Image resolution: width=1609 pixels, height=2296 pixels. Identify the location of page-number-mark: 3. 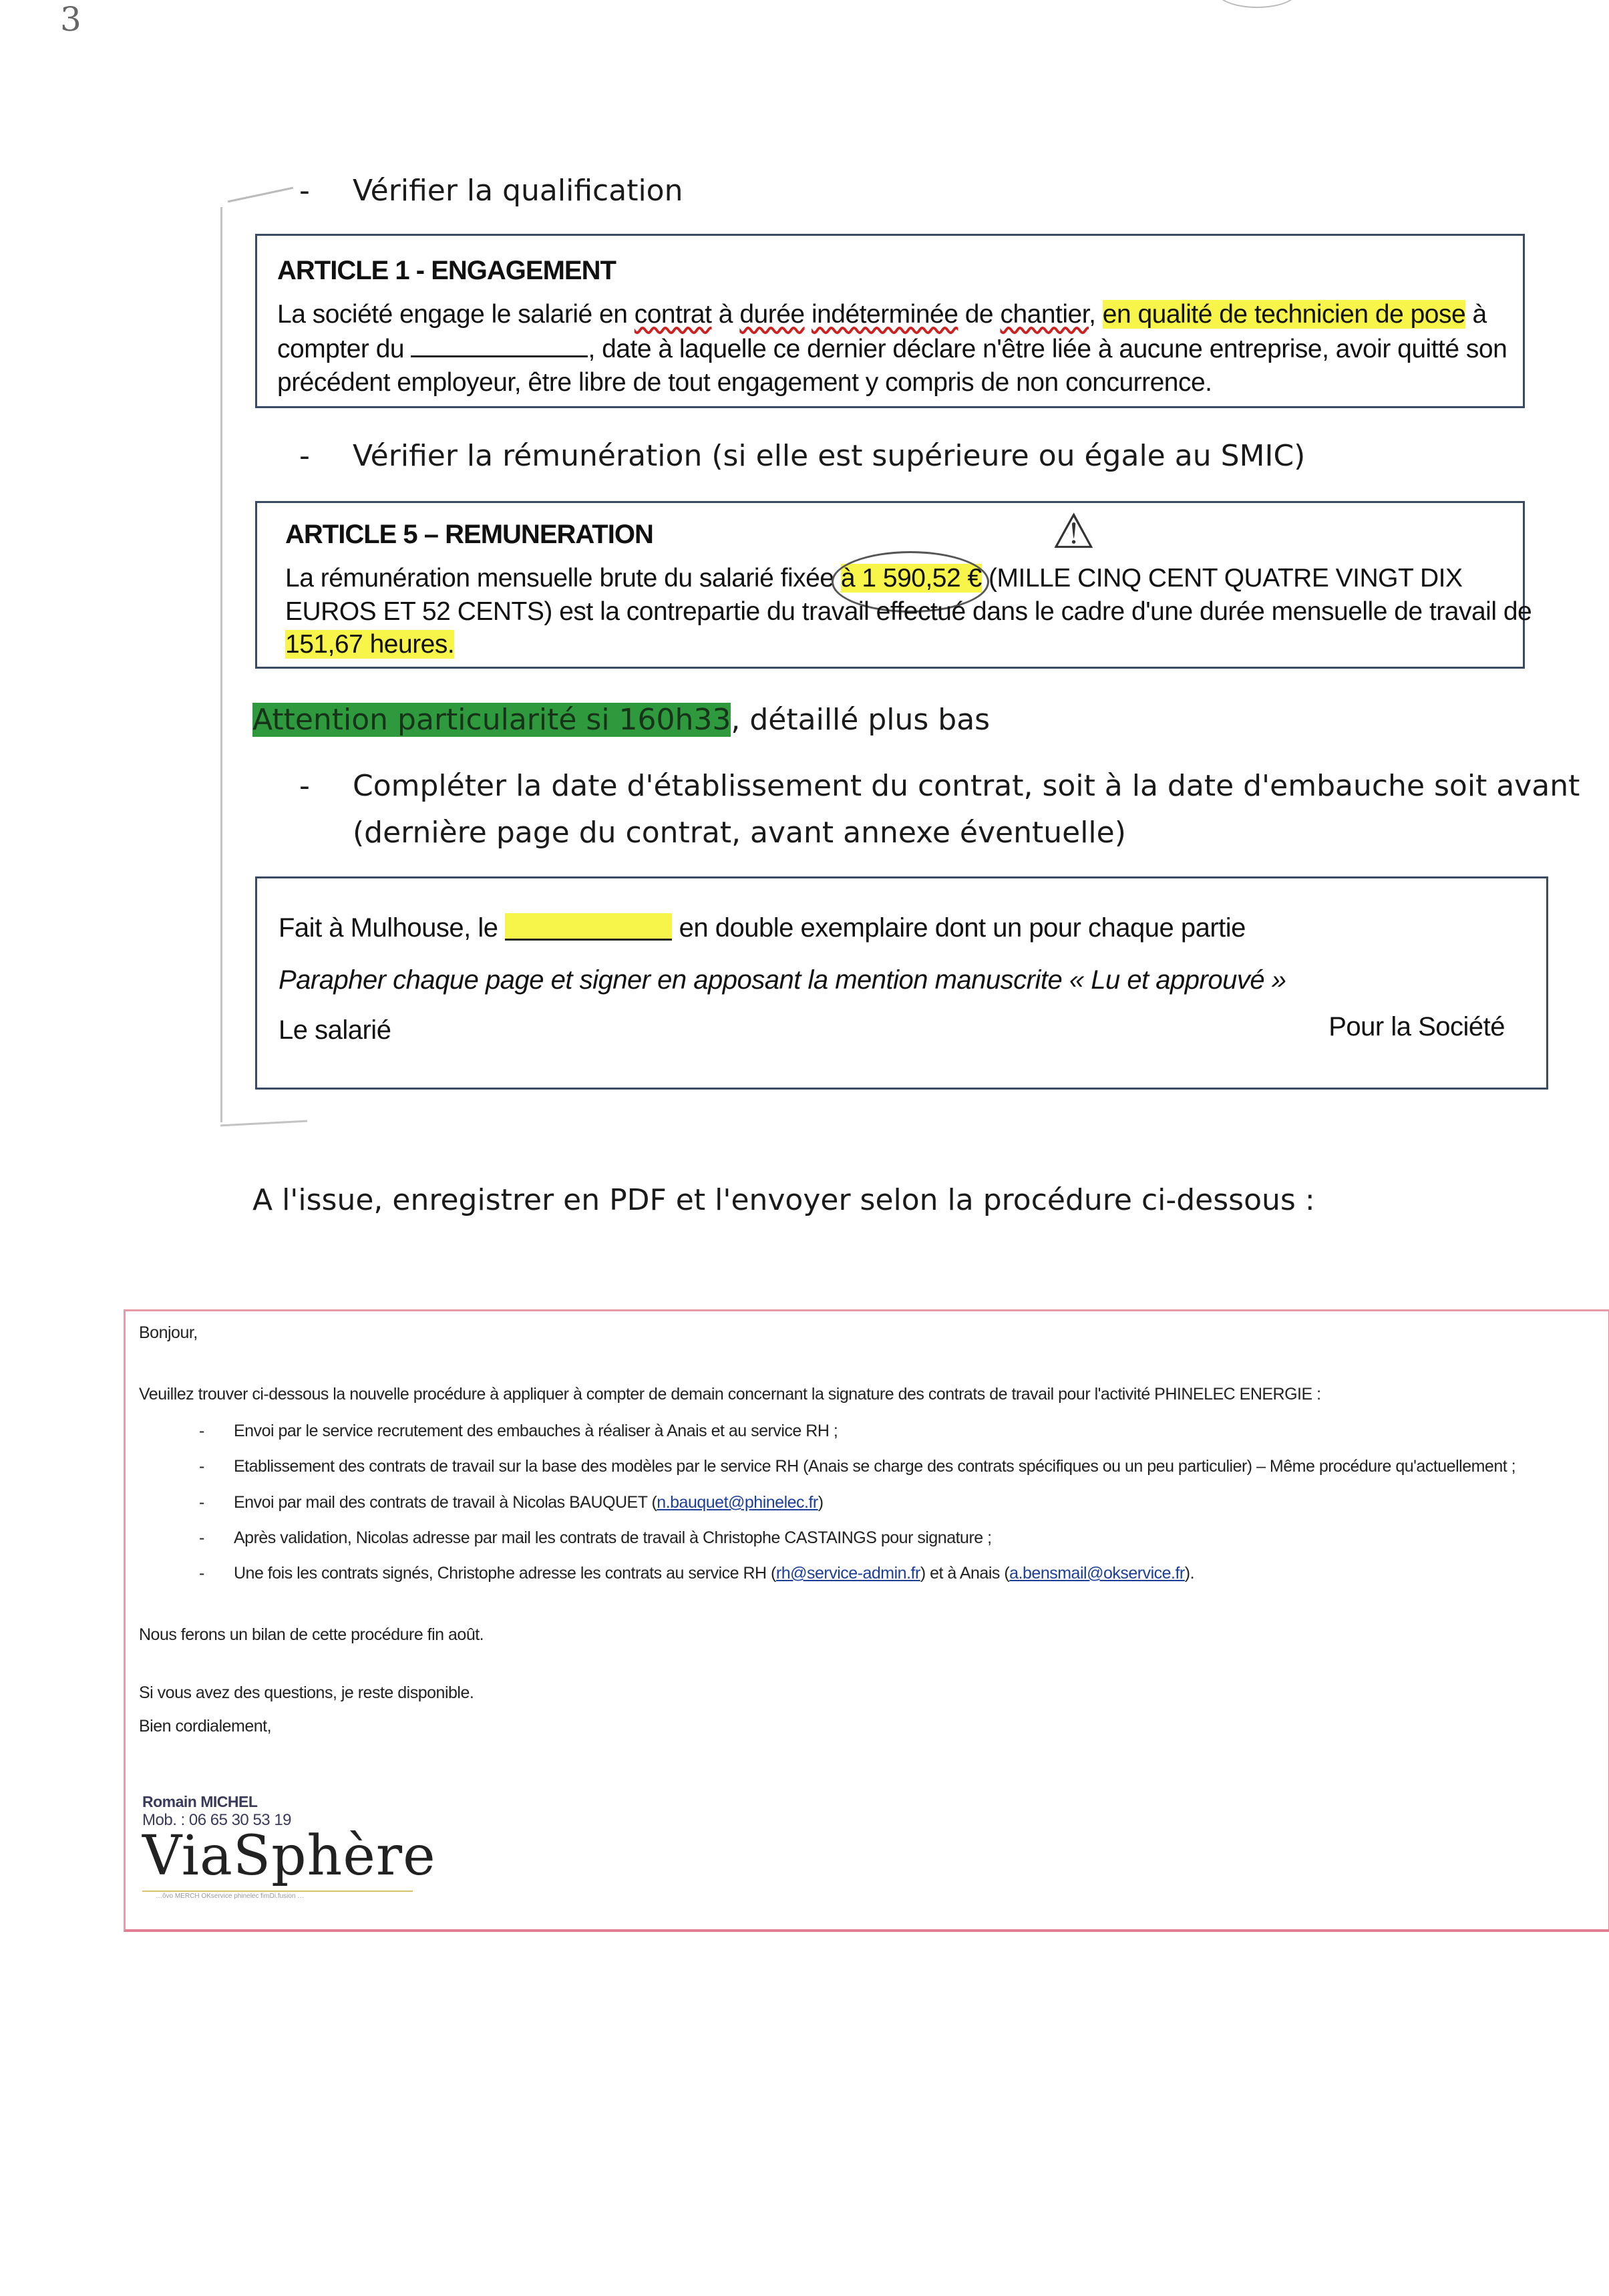
(70, 19).